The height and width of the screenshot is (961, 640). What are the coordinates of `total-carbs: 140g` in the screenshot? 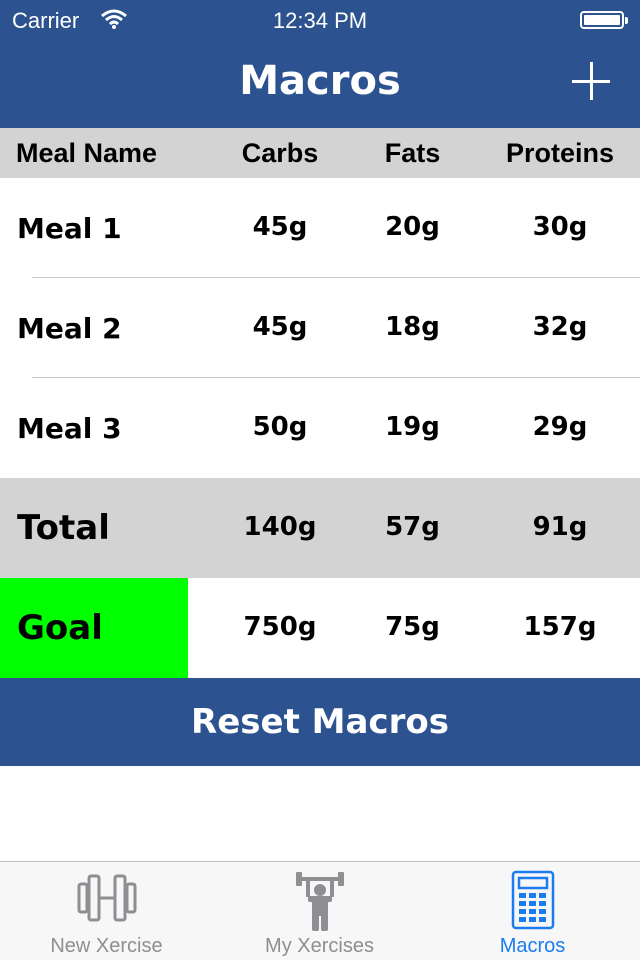 It's located at (280, 527).